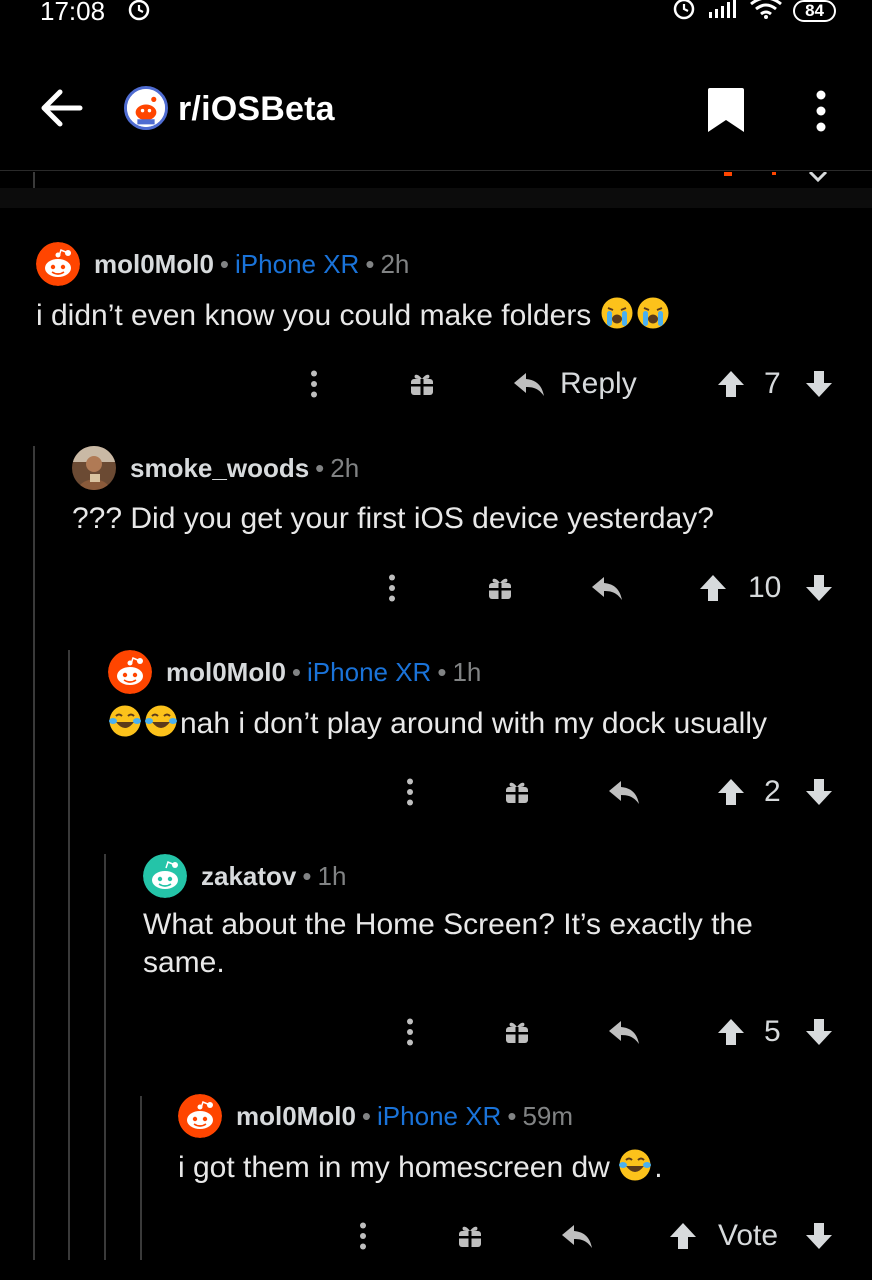 The image size is (872, 1280). What do you see at coordinates (184, 962) in the screenshot?
I see `comment-text-line: same.` at bounding box center [184, 962].